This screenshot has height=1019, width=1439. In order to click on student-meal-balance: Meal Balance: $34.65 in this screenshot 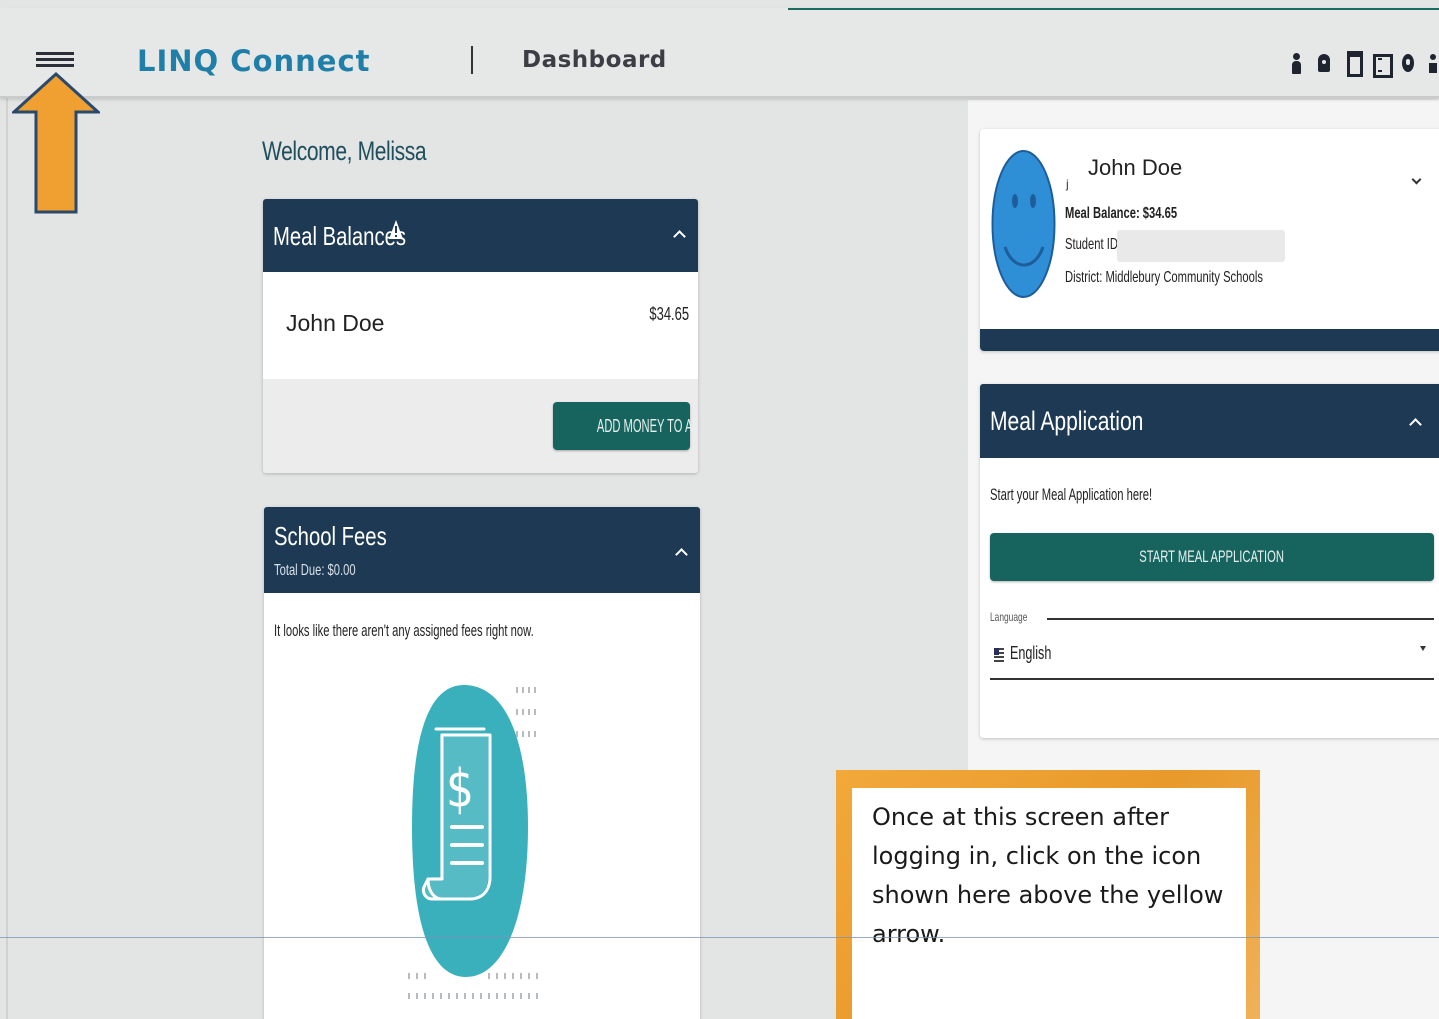, I will do `click(1121, 213)`.